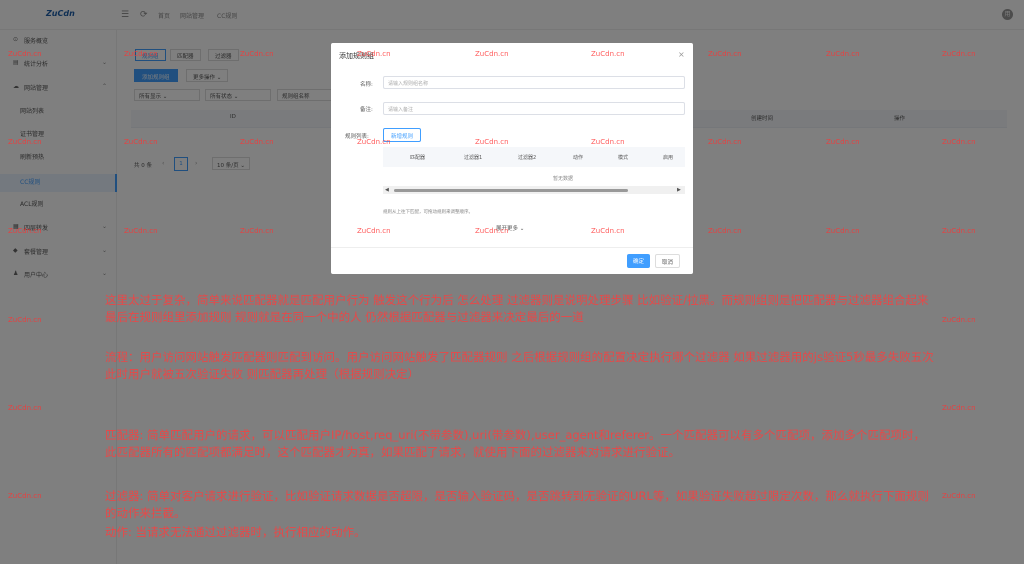 This screenshot has width=1024, height=564. What do you see at coordinates (534, 108) in the screenshot?
I see `remark-input: 请输入备注` at bounding box center [534, 108].